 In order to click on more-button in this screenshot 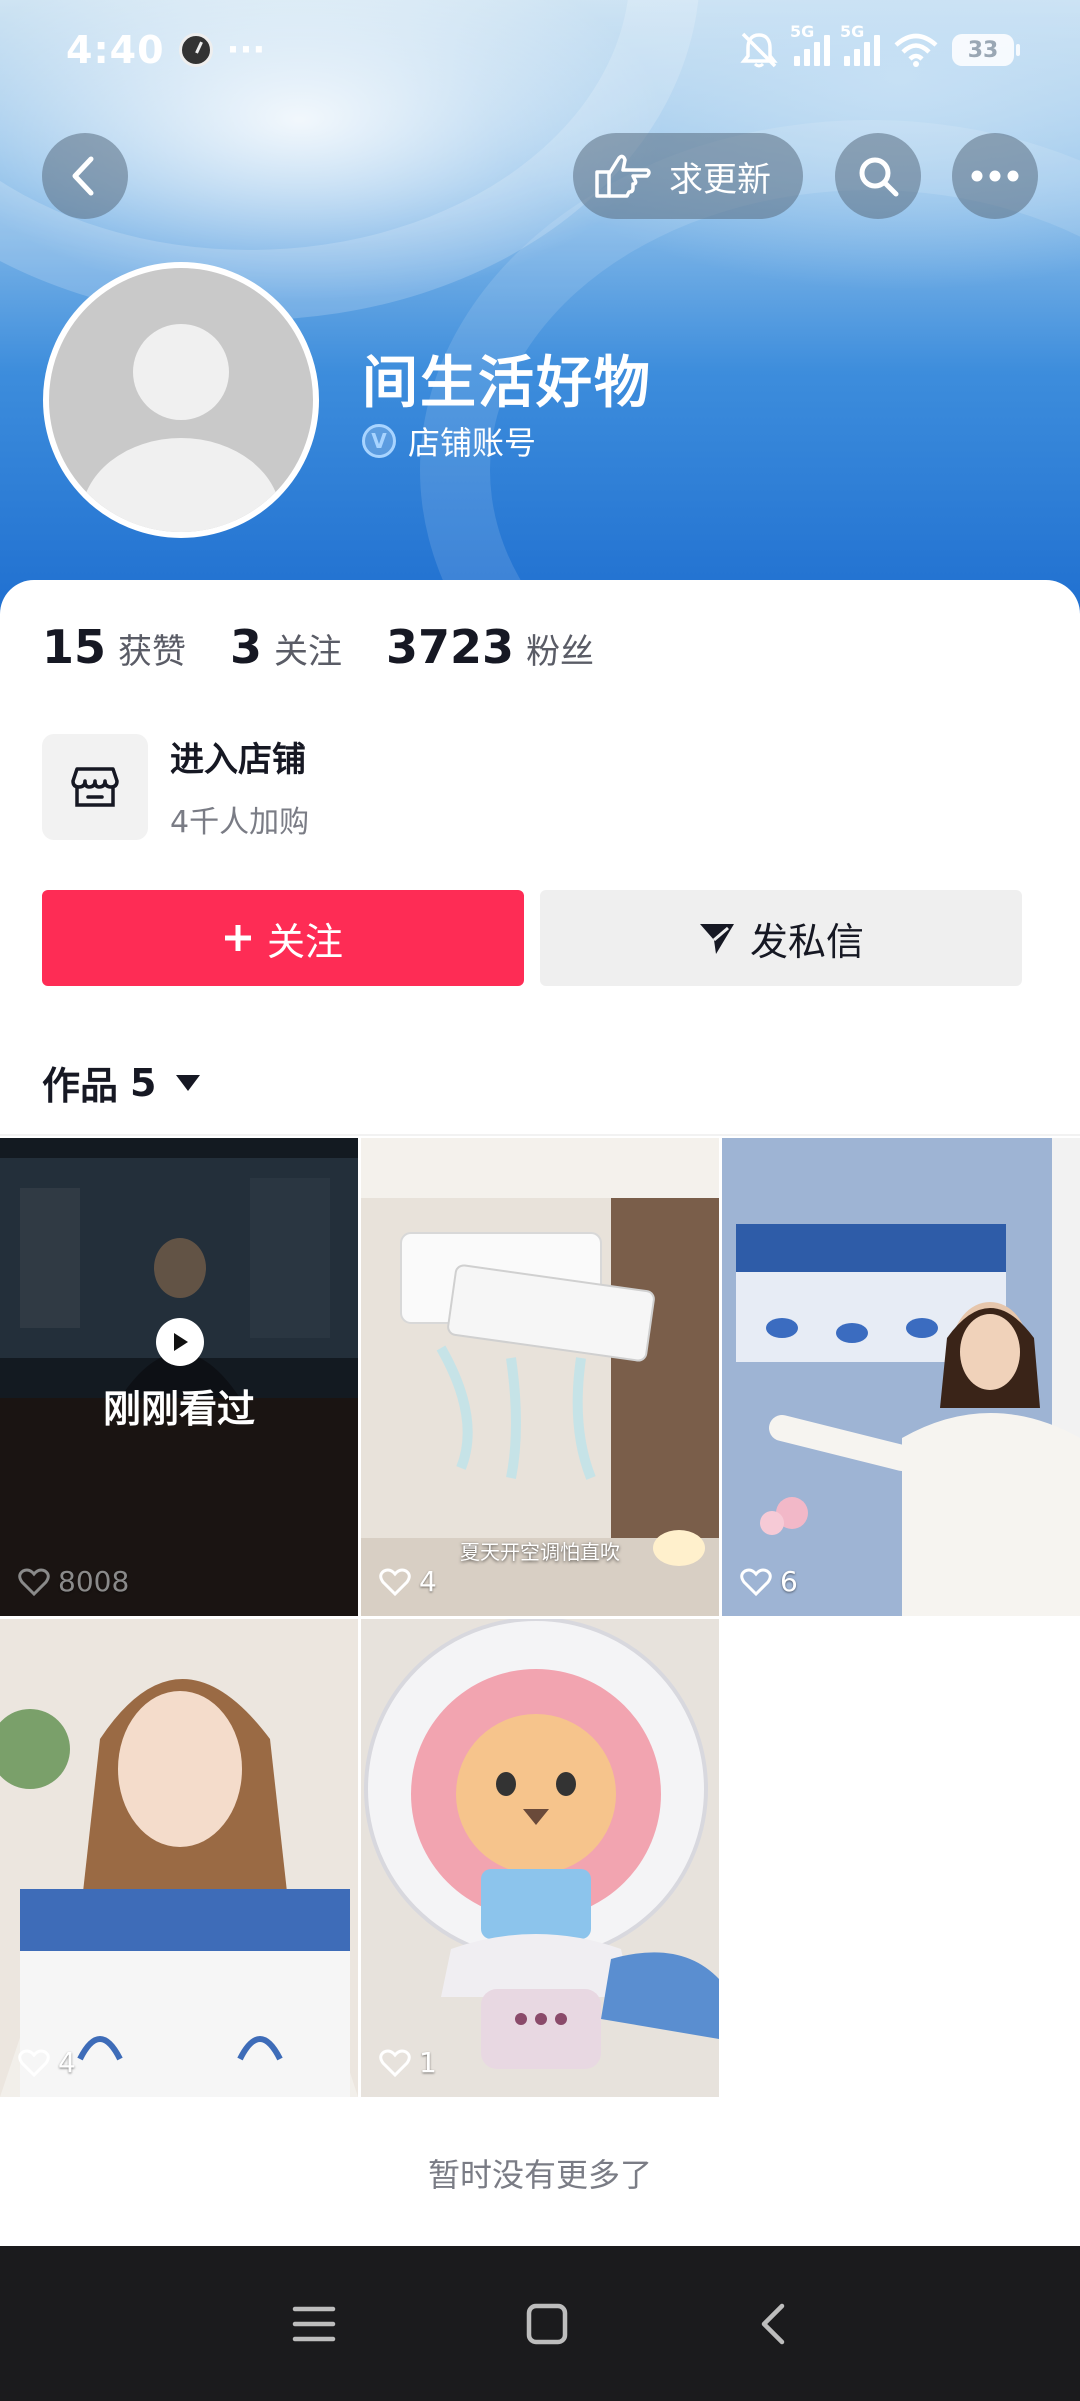, I will do `click(995, 176)`.